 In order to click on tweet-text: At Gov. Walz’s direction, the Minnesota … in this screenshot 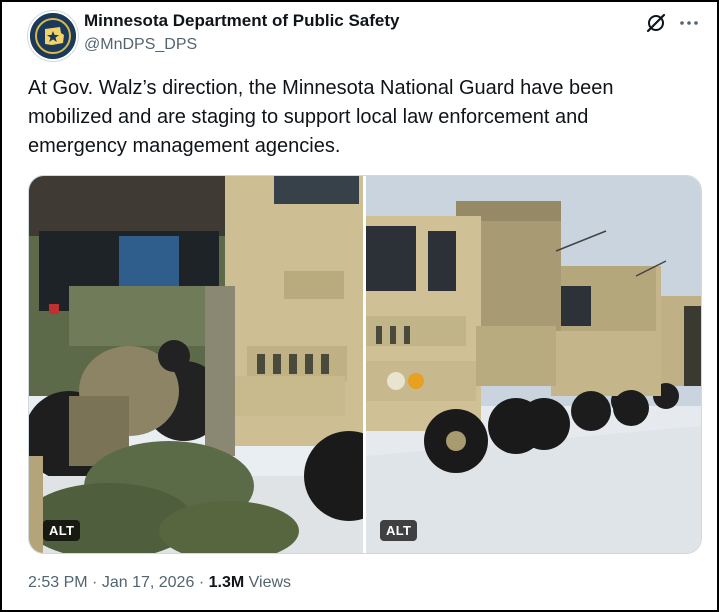, I will do `click(321, 117)`.